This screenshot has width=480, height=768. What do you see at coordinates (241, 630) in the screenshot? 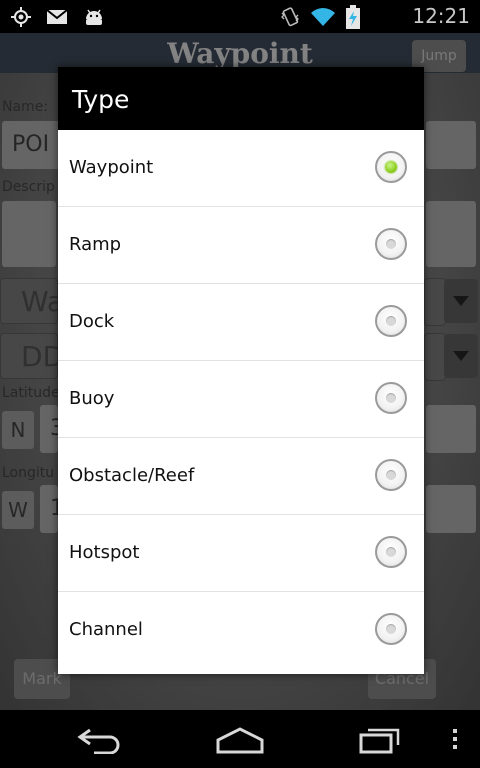
I see `option-channel: Channel` at bounding box center [241, 630].